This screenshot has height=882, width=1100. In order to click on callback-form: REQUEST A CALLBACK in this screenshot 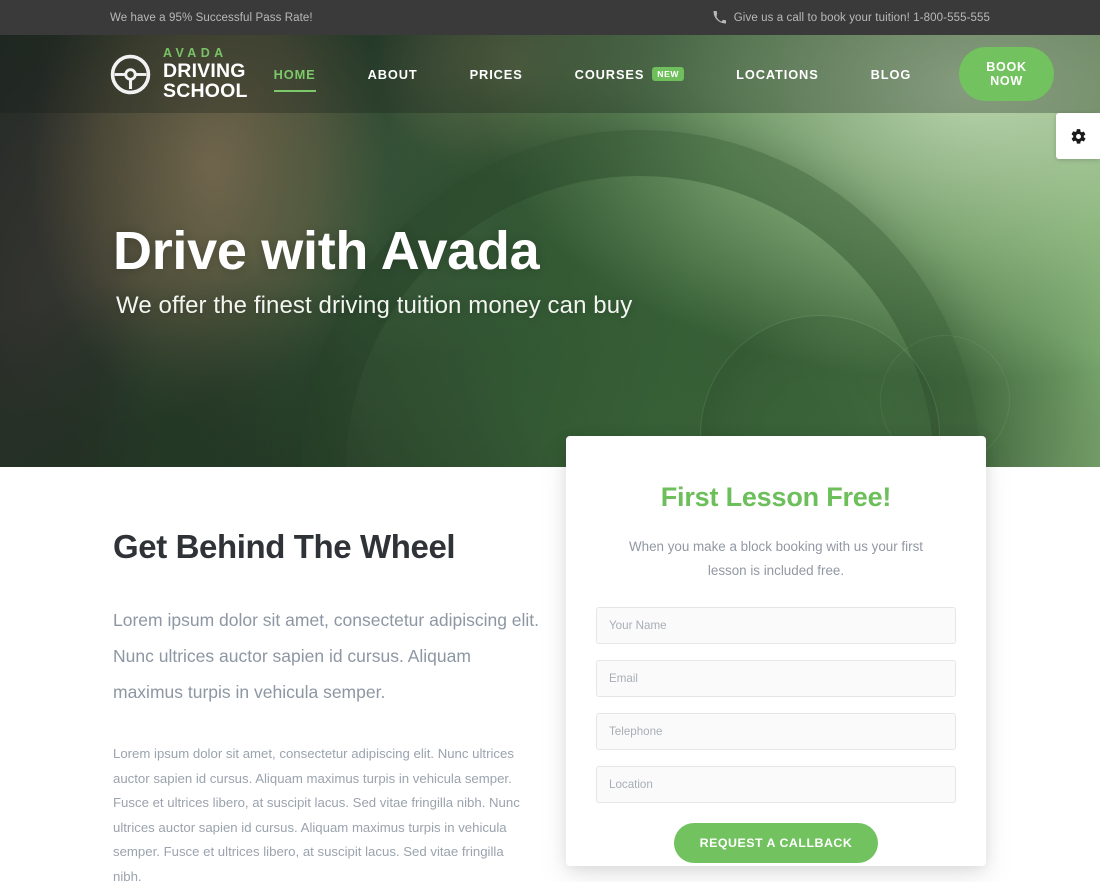, I will do `click(776, 735)`.